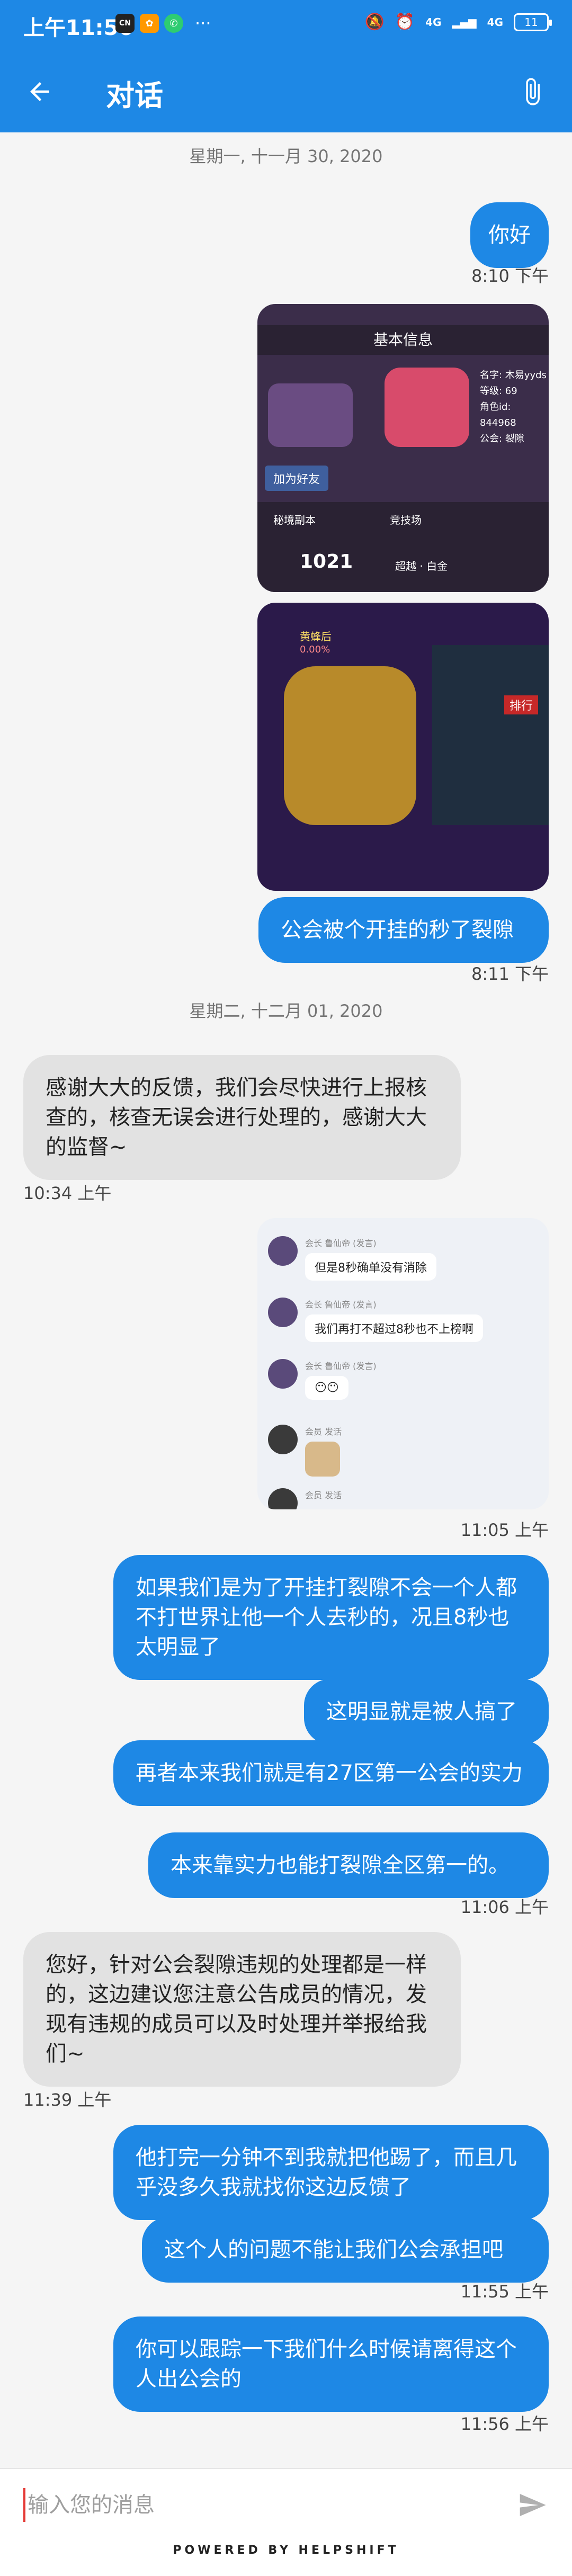  Describe the element at coordinates (286, 91) in the screenshot. I see `app-bar: 对话` at that location.